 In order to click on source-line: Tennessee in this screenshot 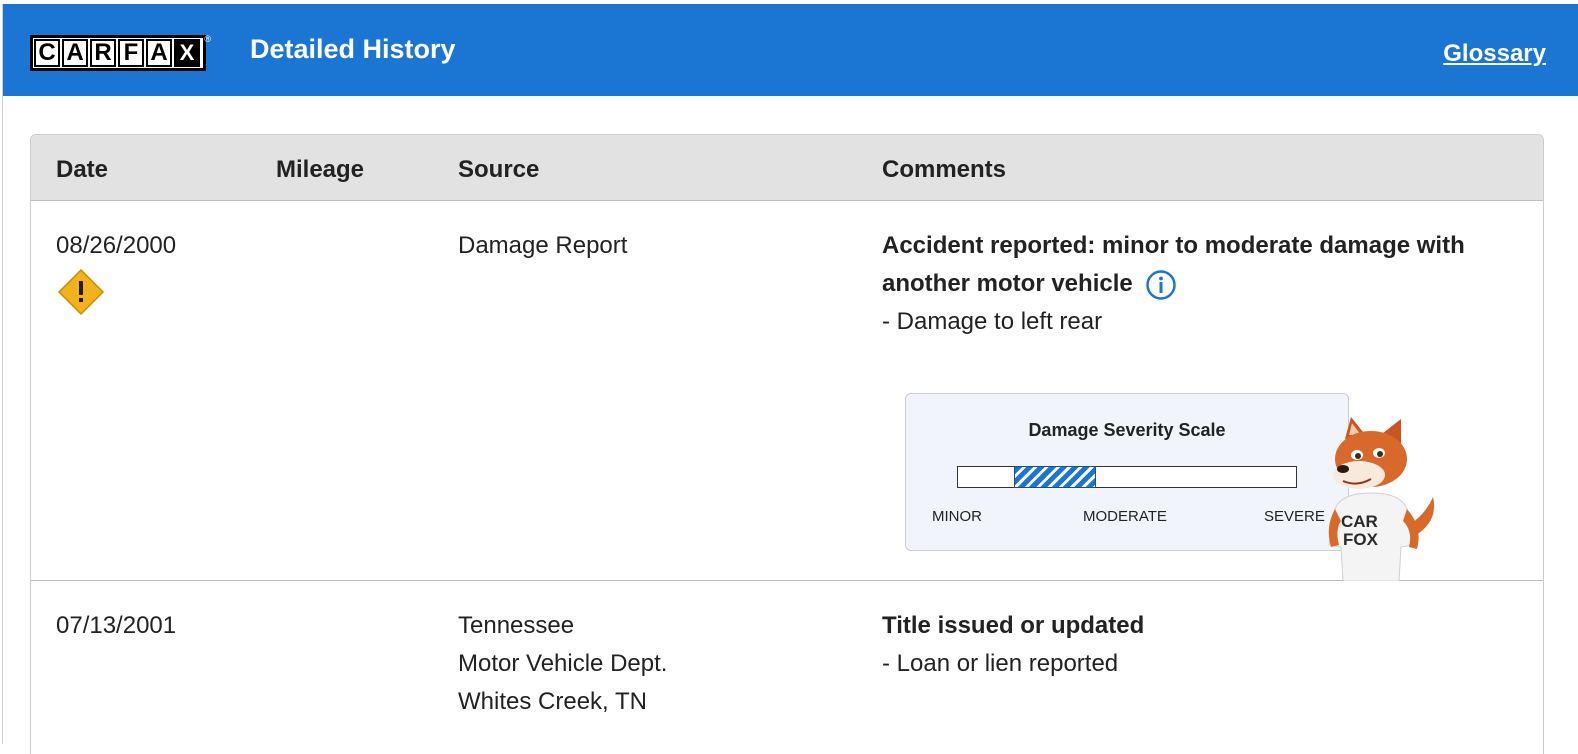, I will do `click(516, 625)`.